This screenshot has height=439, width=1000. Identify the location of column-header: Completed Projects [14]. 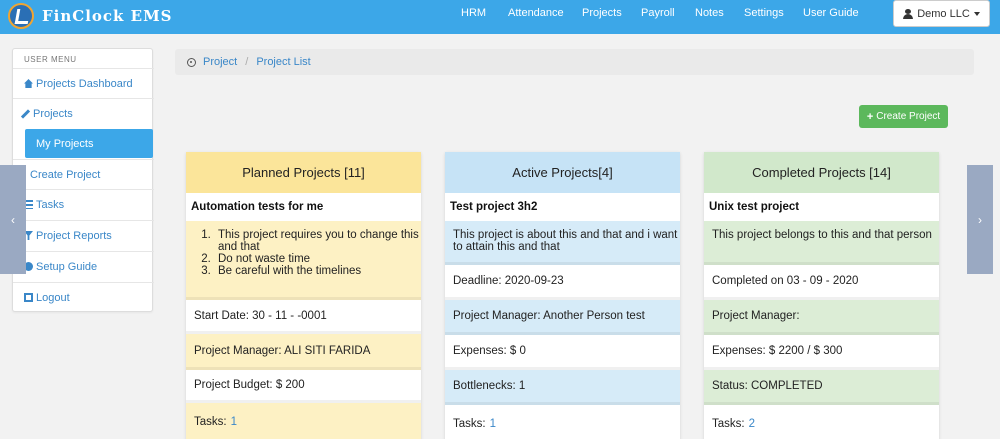
(821, 172).